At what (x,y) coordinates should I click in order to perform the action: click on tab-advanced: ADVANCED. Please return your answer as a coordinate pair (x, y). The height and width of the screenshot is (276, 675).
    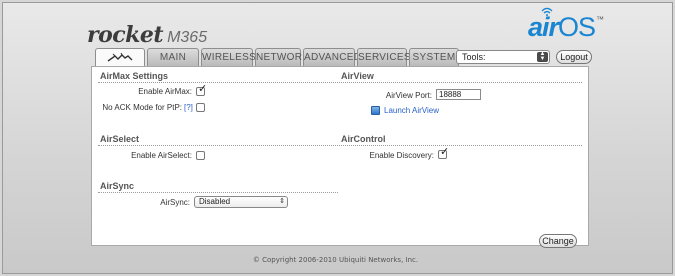
    Looking at the image, I should click on (332, 57).